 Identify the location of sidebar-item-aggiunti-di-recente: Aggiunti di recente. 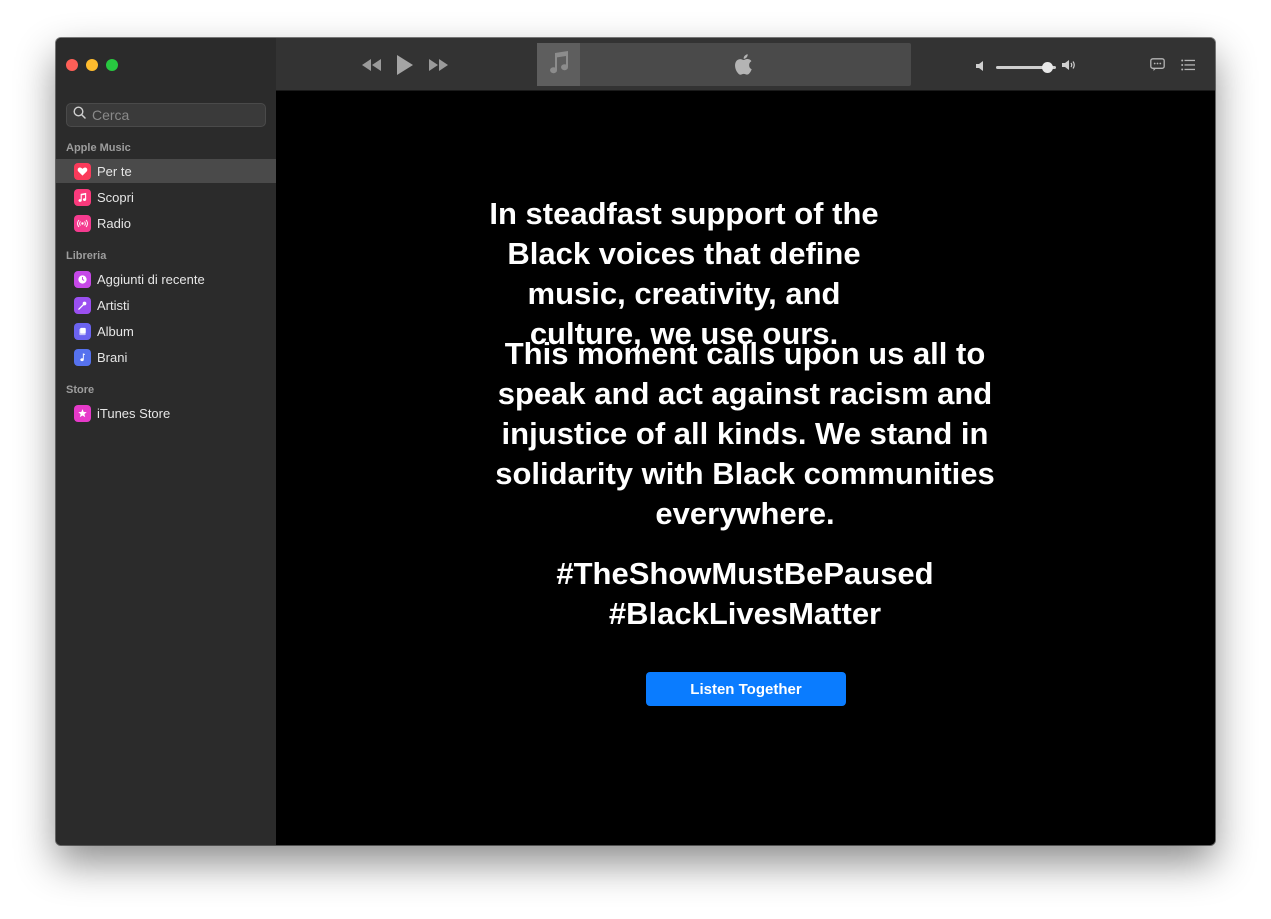
(166, 279).